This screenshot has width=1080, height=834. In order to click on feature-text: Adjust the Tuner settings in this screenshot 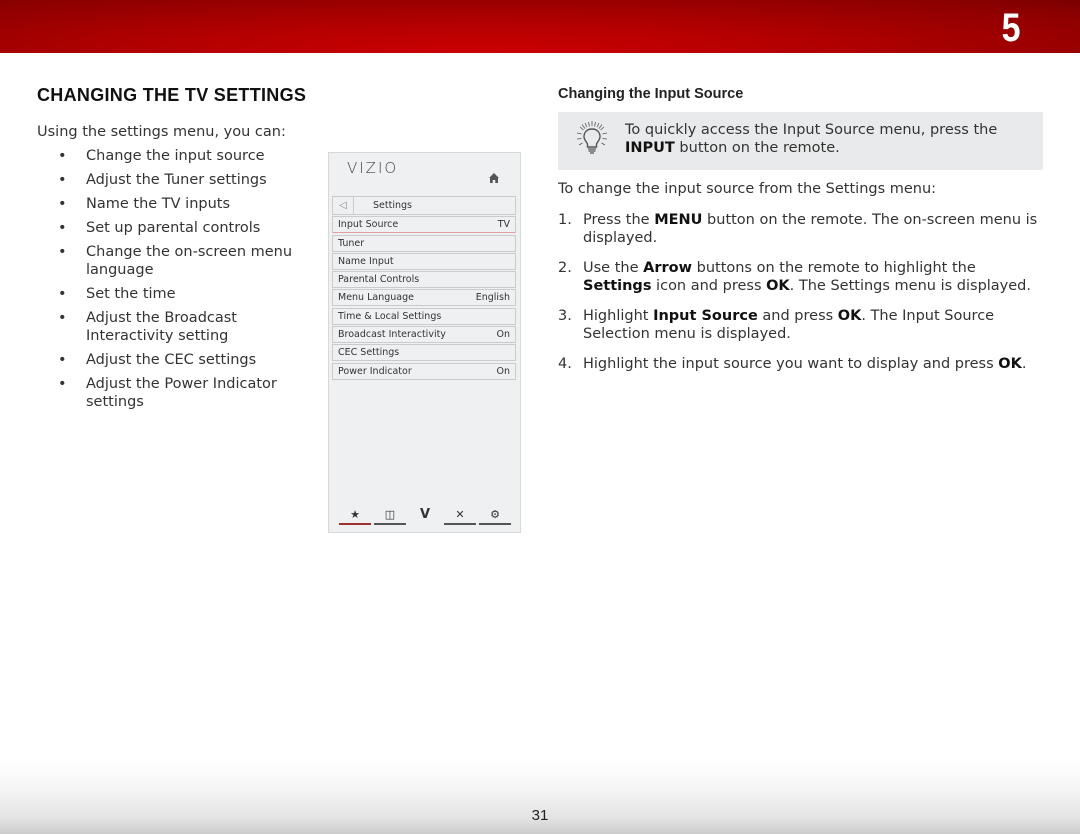, I will do `click(176, 180)`.